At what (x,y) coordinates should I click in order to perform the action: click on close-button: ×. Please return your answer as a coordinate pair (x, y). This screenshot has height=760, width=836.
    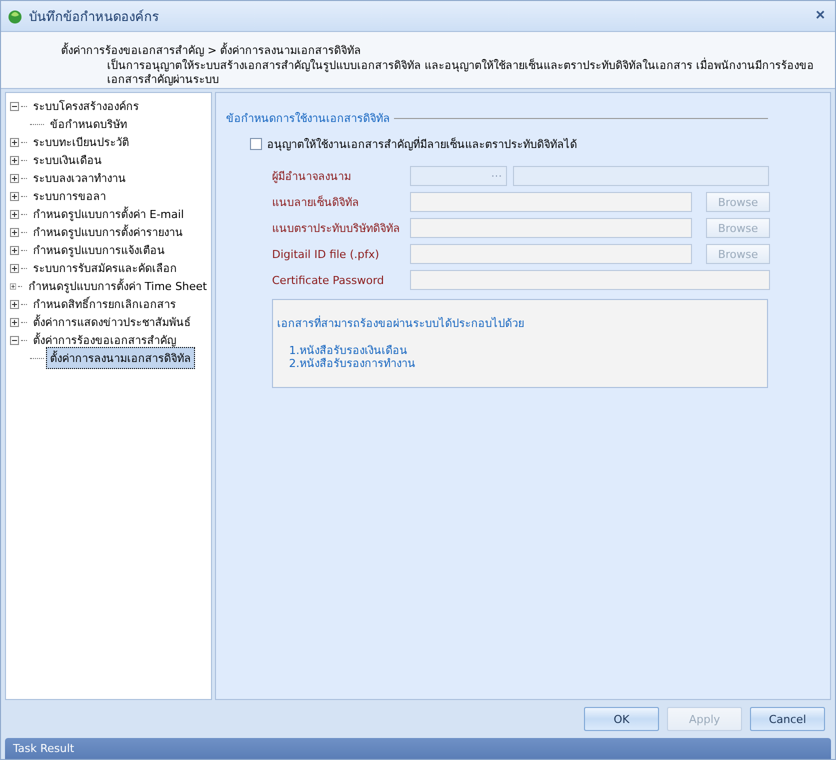
    Looking at the image, I should click on (820, 16).